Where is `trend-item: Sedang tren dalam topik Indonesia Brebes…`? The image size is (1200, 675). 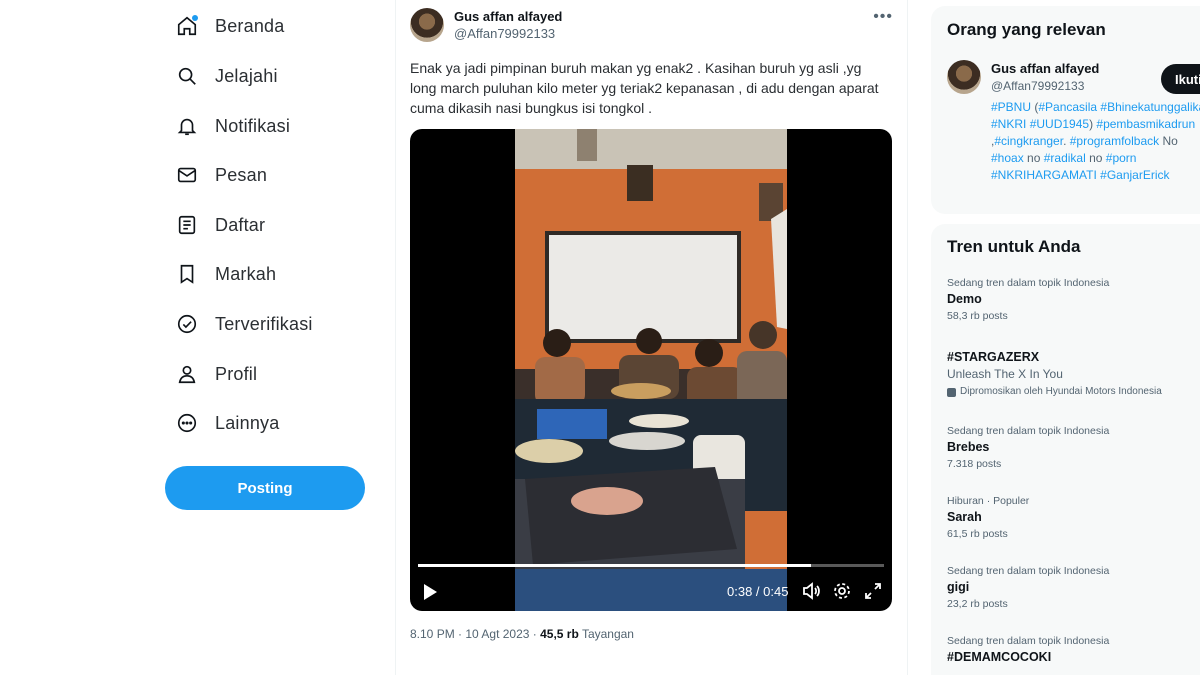 trend-item: Sedang tren dalam topik Indonesia Brebes… is located at coordinates (1073, 447).